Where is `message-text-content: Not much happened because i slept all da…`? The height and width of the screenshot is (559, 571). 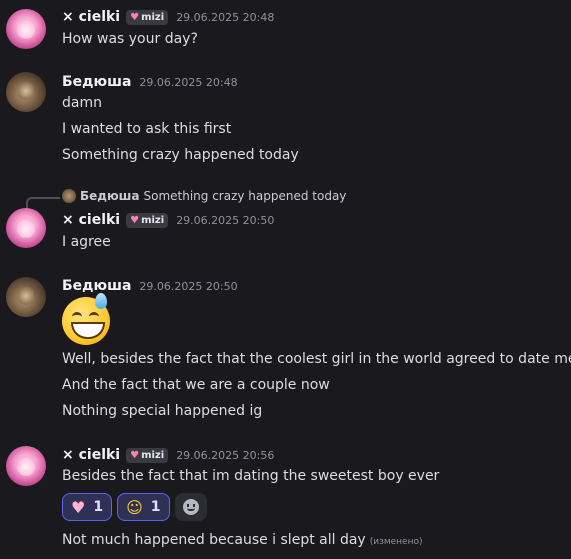
message-text-content: Not much happened because i slept all da… is located at coordinates (214, 540).